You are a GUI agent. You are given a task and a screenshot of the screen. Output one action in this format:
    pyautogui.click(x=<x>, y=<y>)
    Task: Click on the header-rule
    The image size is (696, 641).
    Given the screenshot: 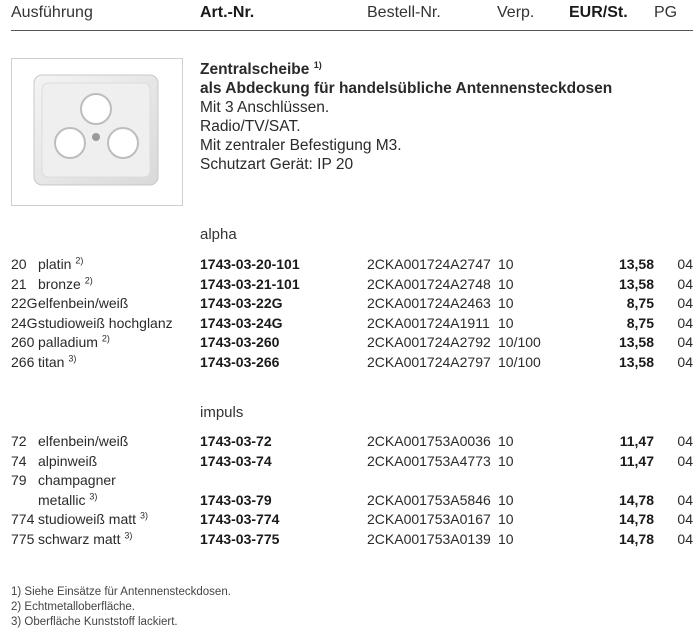 What is the action you would take?
    pyautogui.click(x=352, y=30)
    